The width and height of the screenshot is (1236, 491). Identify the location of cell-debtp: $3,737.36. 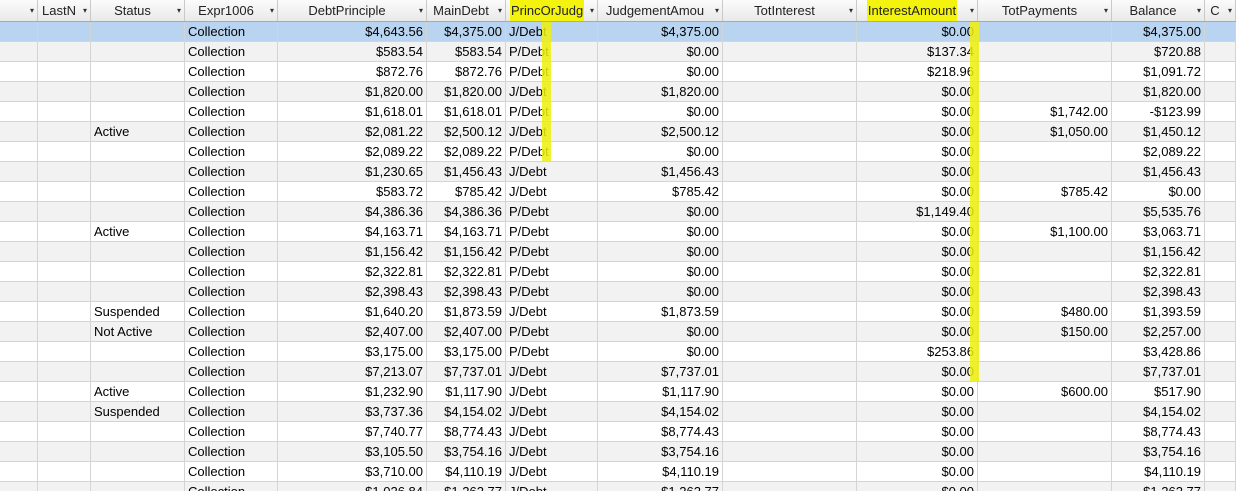
(352, 411).